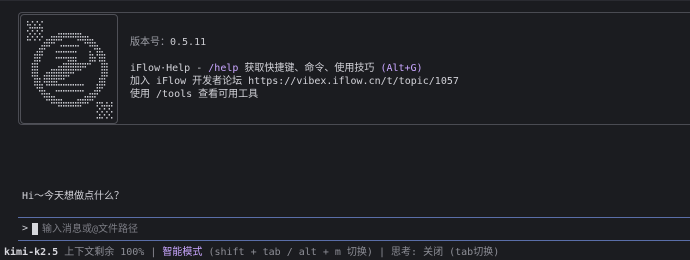 This screenshot has height=260, width=690. What do you see at coordinates (31, 252) in the screenshot?
I see `model-name: kimi-k2.5` at bounding box center [31, 252].